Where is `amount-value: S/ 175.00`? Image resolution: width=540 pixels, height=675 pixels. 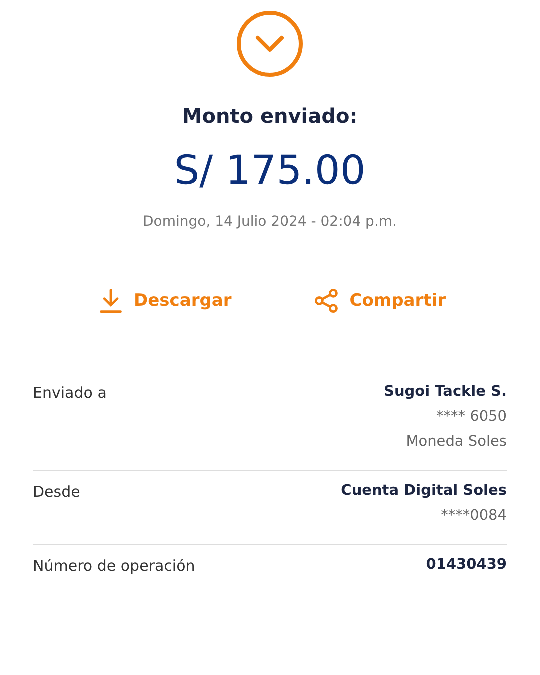
amount-value: S/ 175.00 is located at coordinates (270, 171).